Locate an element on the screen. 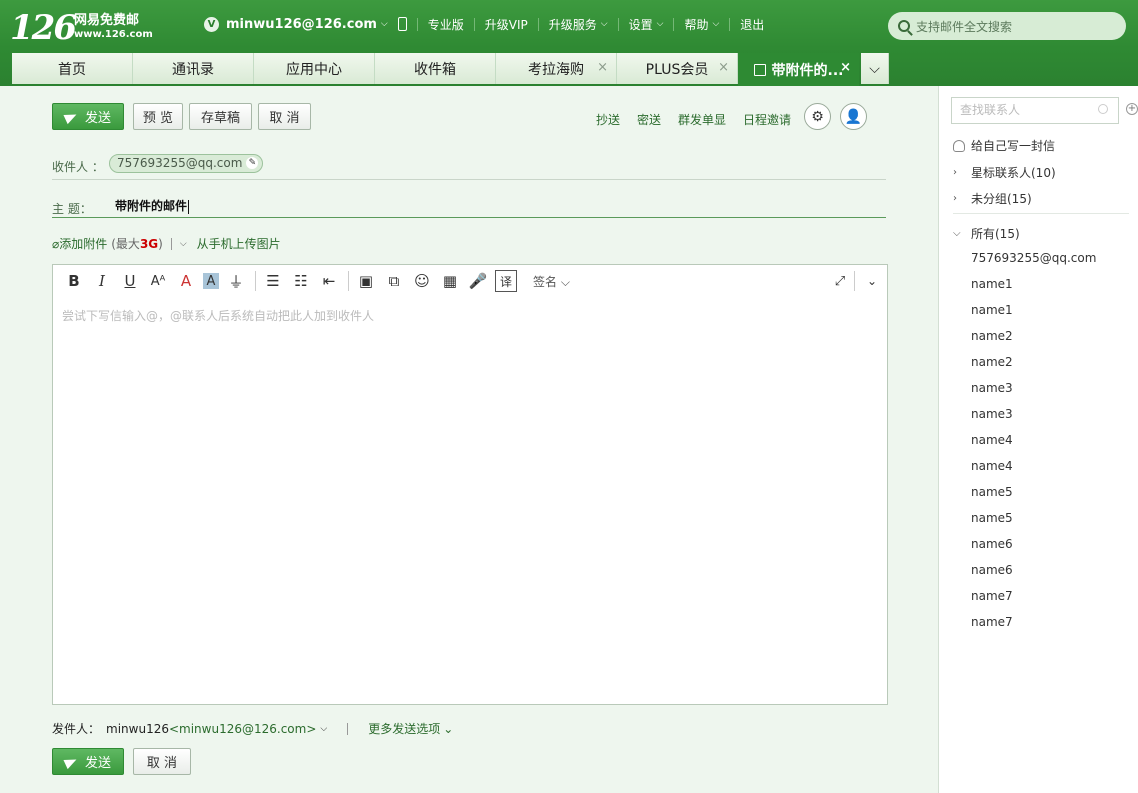 The width and height of the screenshot is (1138, 793). tab-more-button: ⌵ is located at coordinates (875, 68).